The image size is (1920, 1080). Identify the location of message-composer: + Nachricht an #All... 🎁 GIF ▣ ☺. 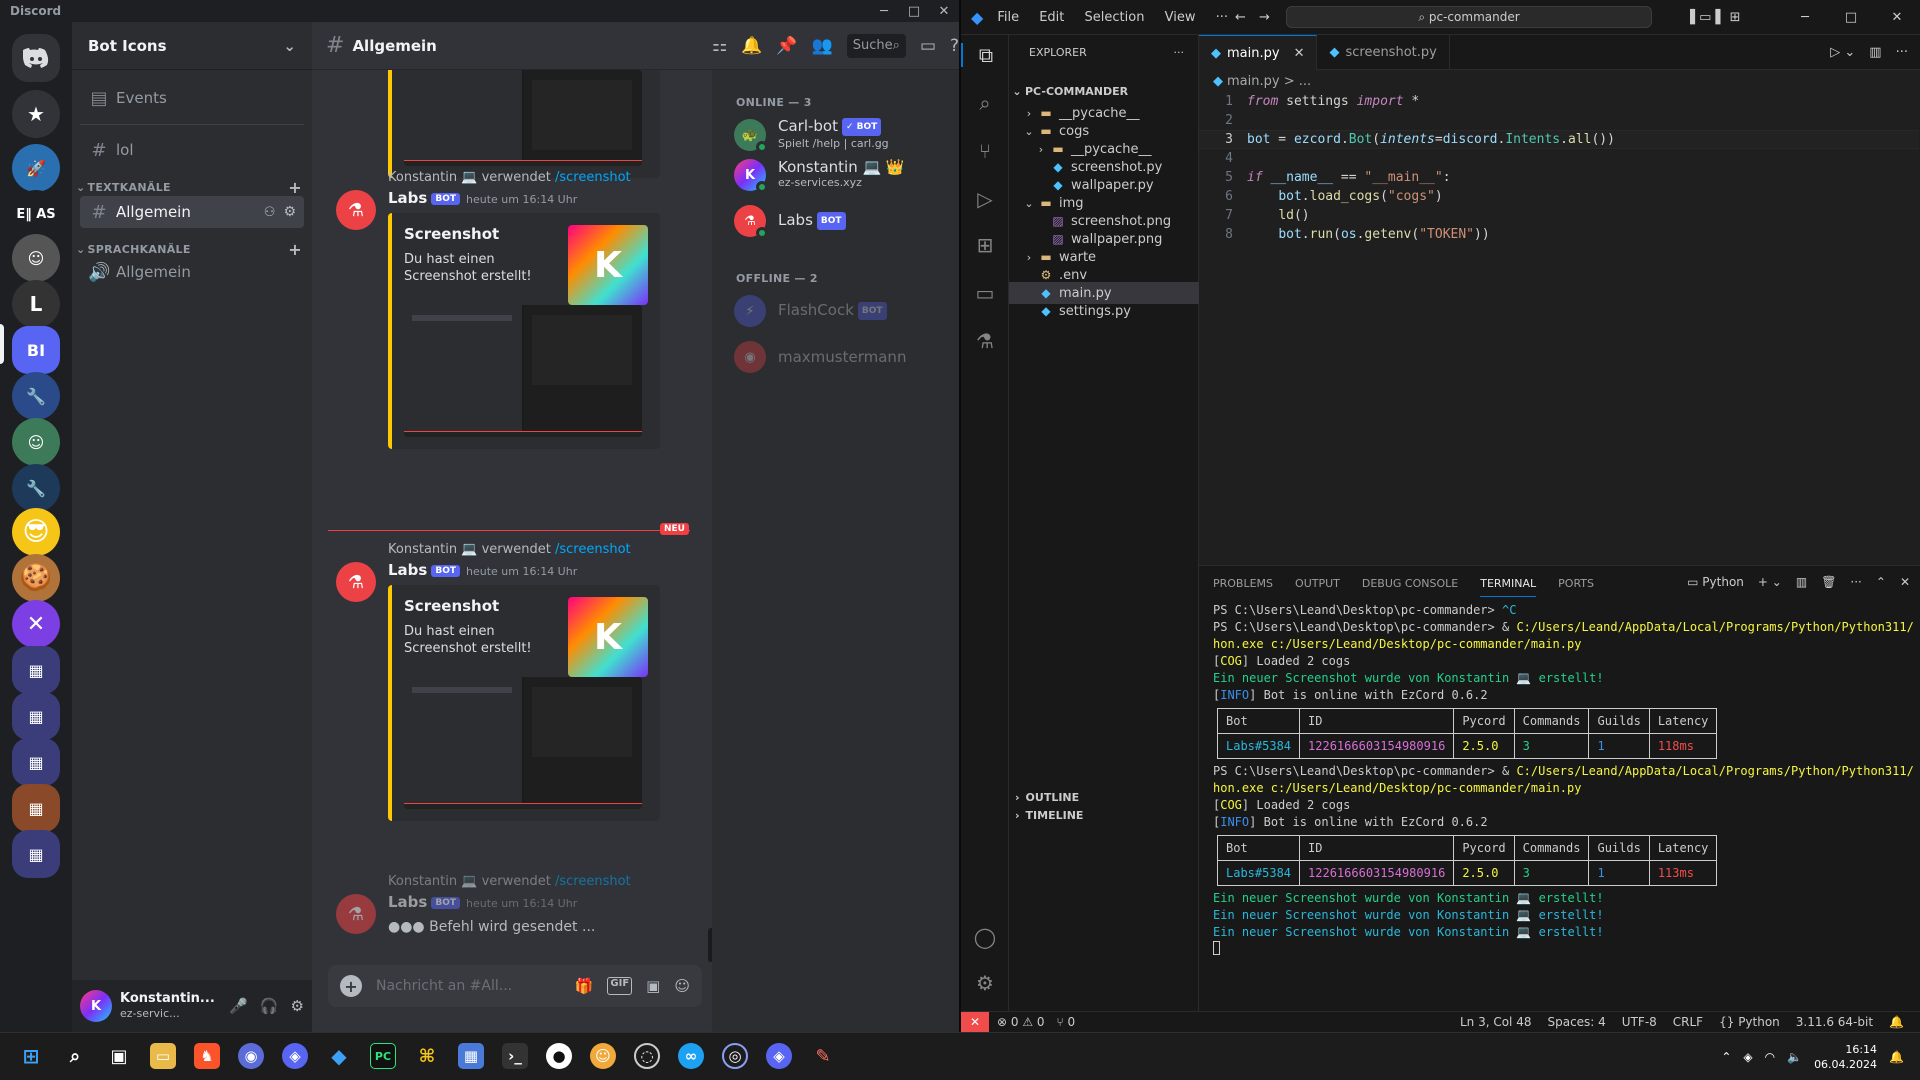
(515, 986).